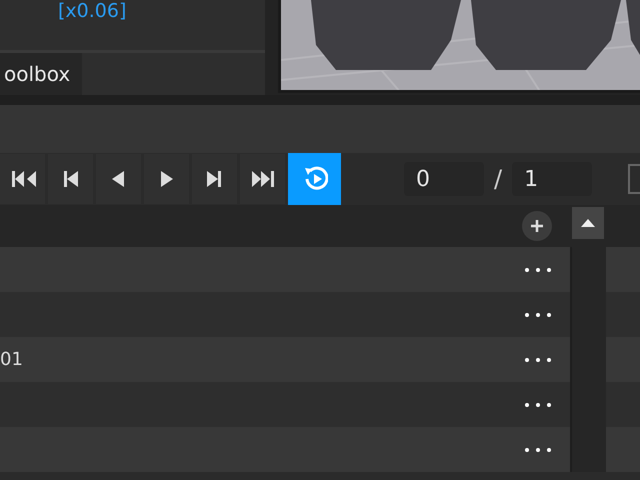 The image size is (640, 480). I want to click on previous-keyframe-button, so click(70, 179).